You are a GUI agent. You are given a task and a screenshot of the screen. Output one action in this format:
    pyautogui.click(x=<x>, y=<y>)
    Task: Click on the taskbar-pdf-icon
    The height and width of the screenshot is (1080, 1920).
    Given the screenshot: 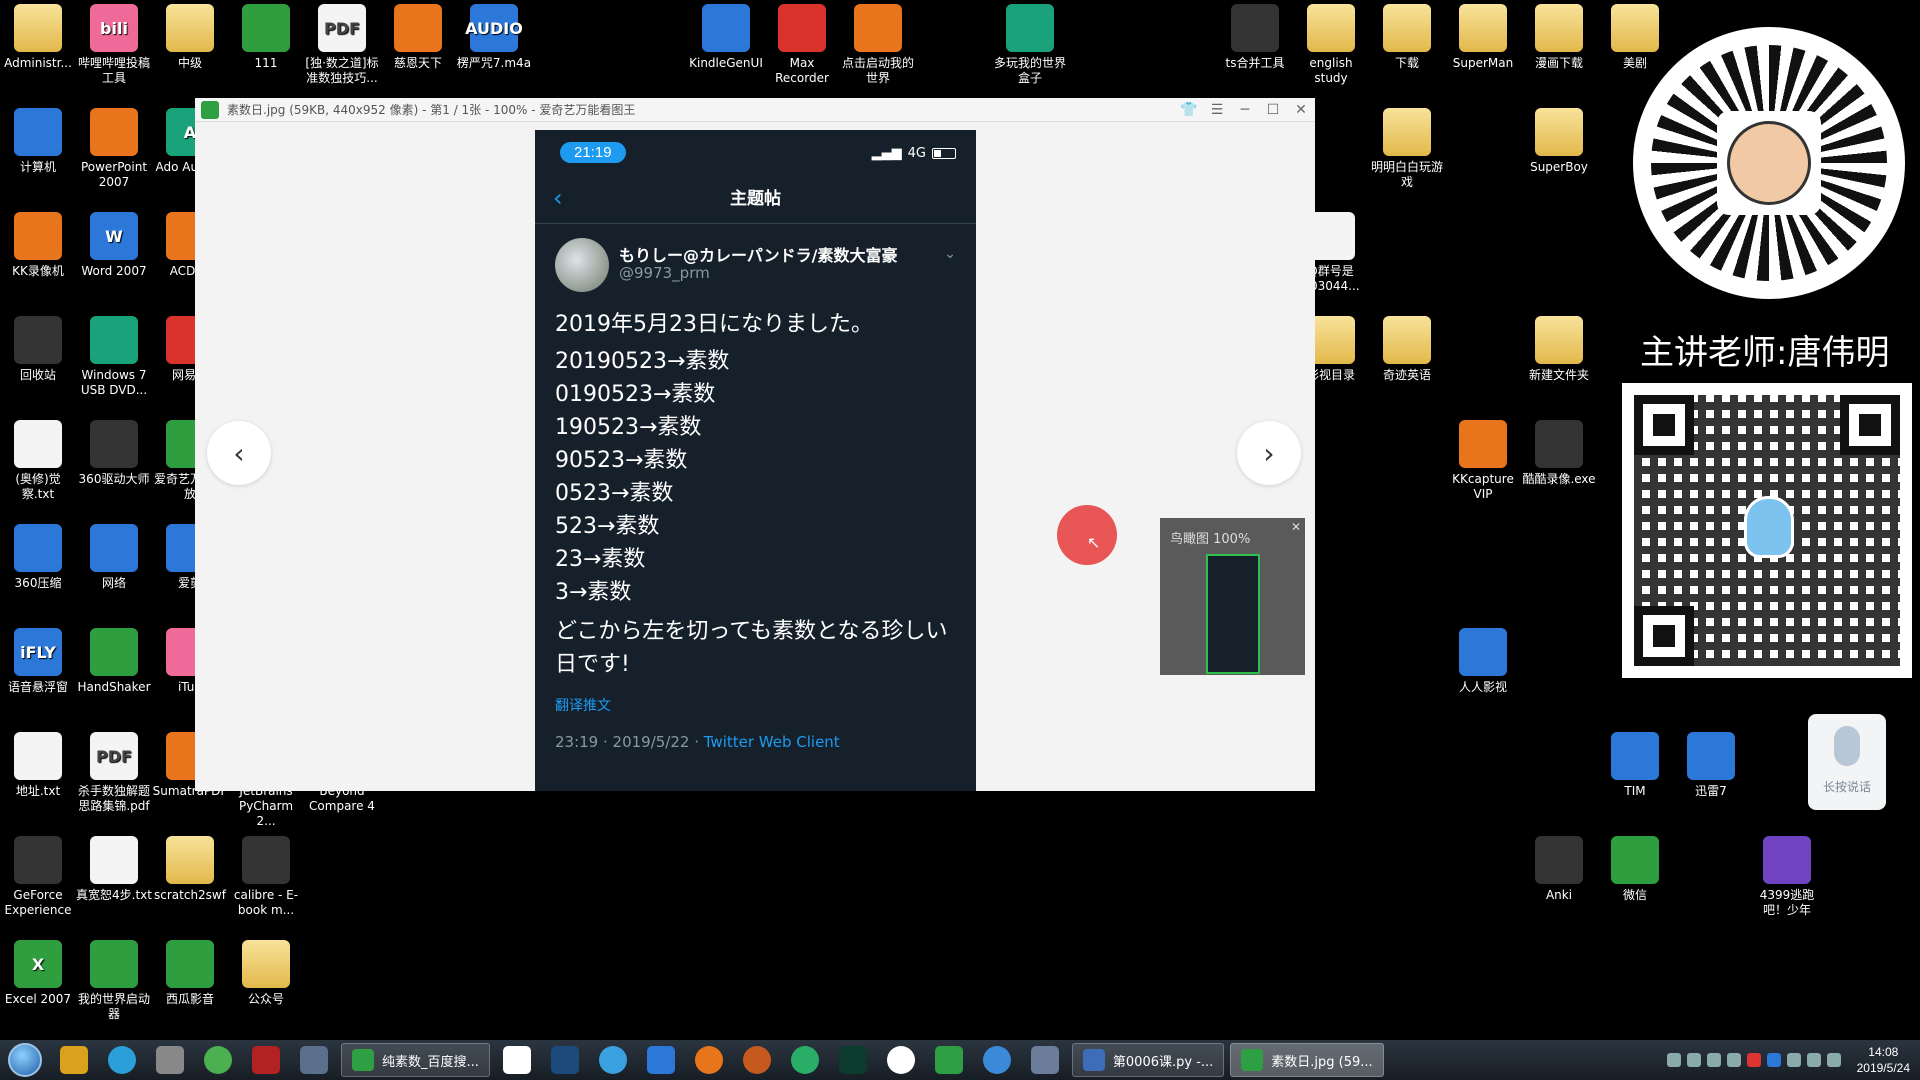 What is the action you would take?
    pyautogui.click(x=74, y=1060)
    